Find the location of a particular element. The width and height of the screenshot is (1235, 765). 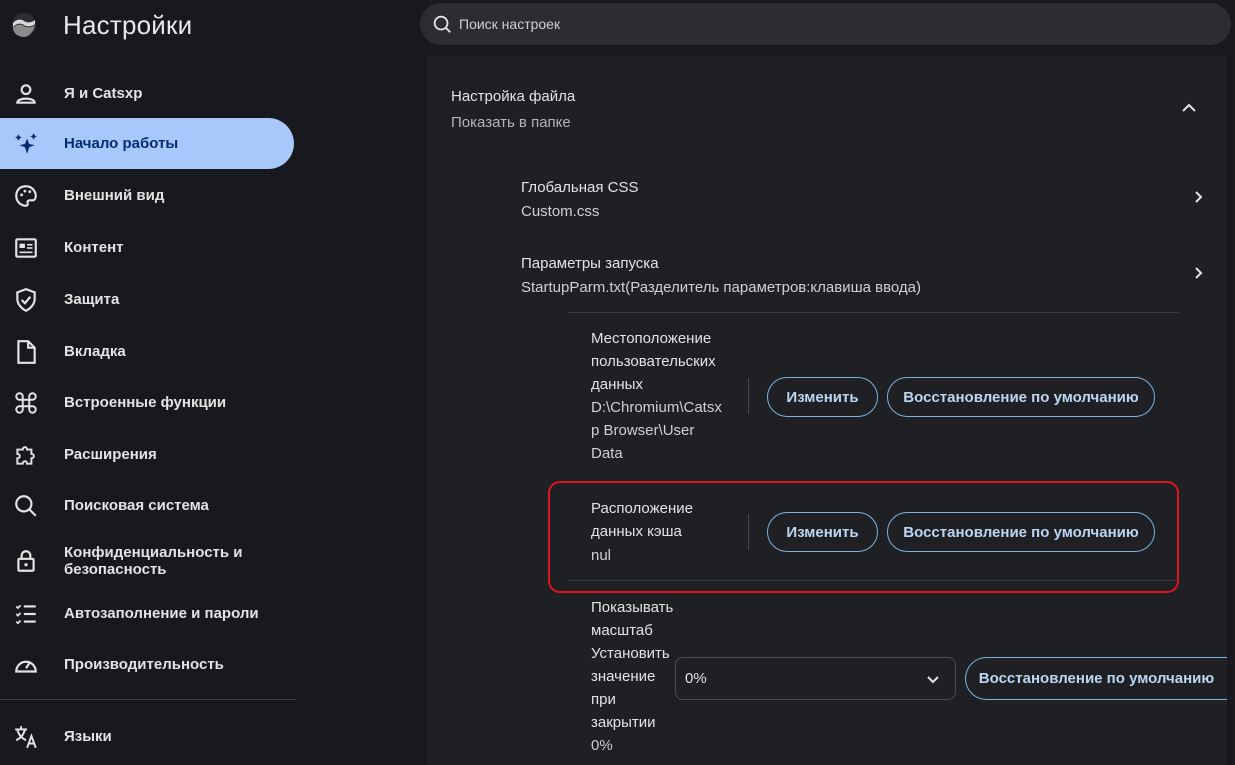

sidebar-item-privacy: Конфиденциальность и безопасность is located at coordinates (147, 560).